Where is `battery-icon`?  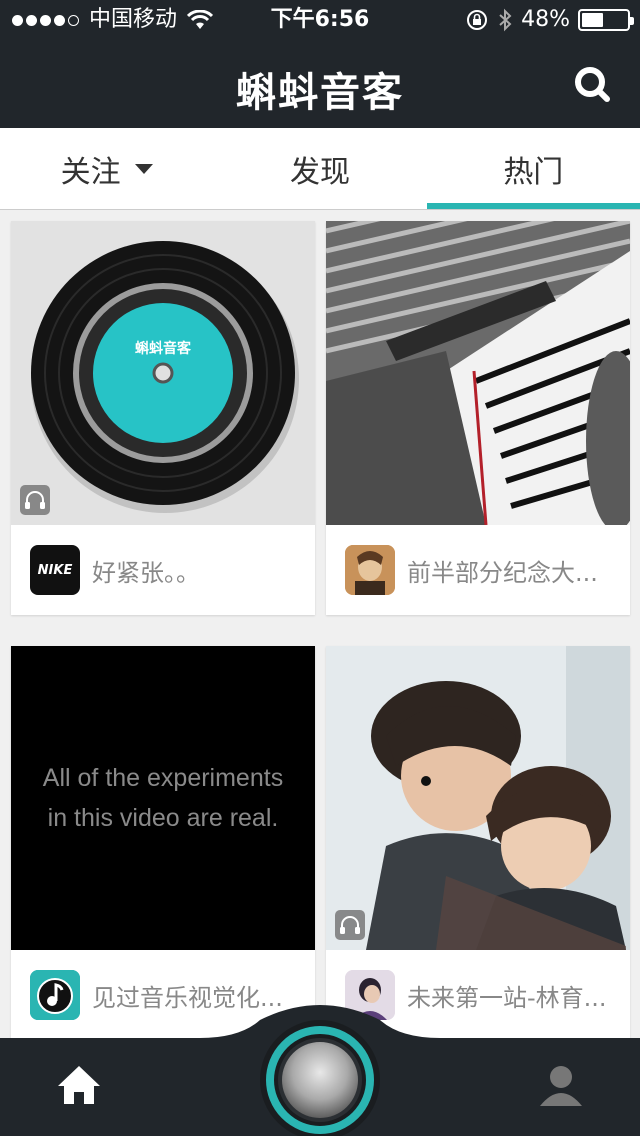
battery-icon is located at coordinates (606, 20).